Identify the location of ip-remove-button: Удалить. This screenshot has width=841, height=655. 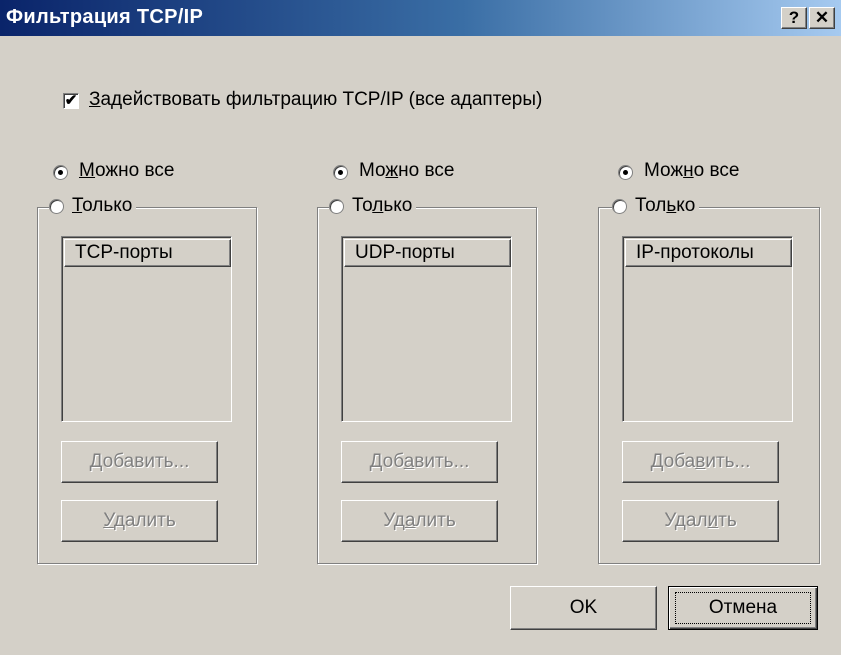
(700, 521).